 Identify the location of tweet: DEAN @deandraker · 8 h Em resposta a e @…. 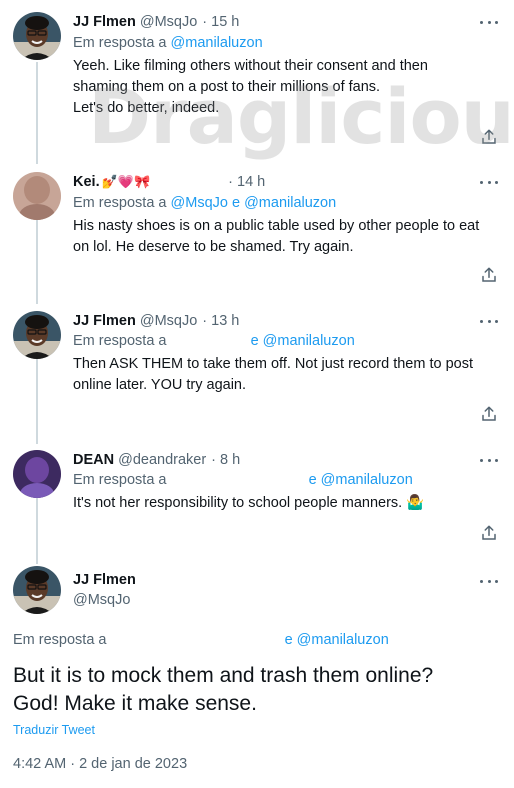
(257, 500).